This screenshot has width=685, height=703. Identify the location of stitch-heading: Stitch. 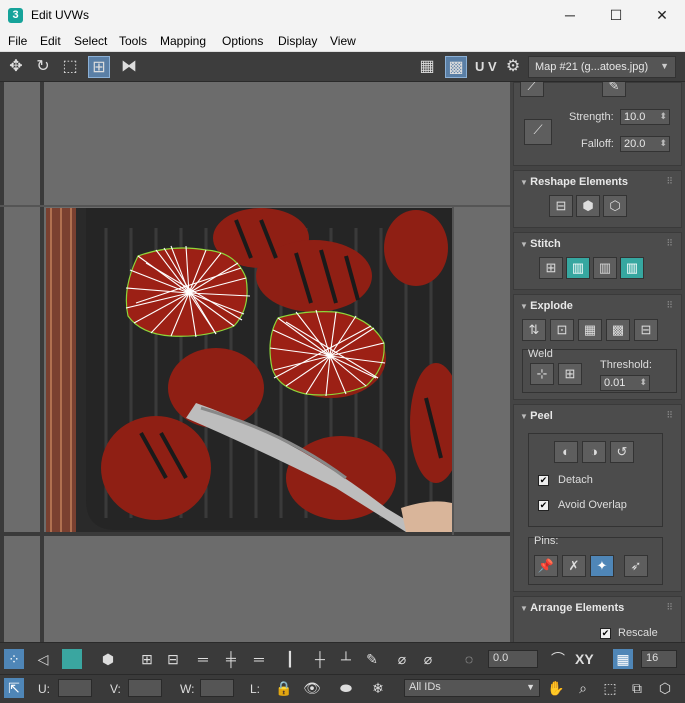
(540, 244).